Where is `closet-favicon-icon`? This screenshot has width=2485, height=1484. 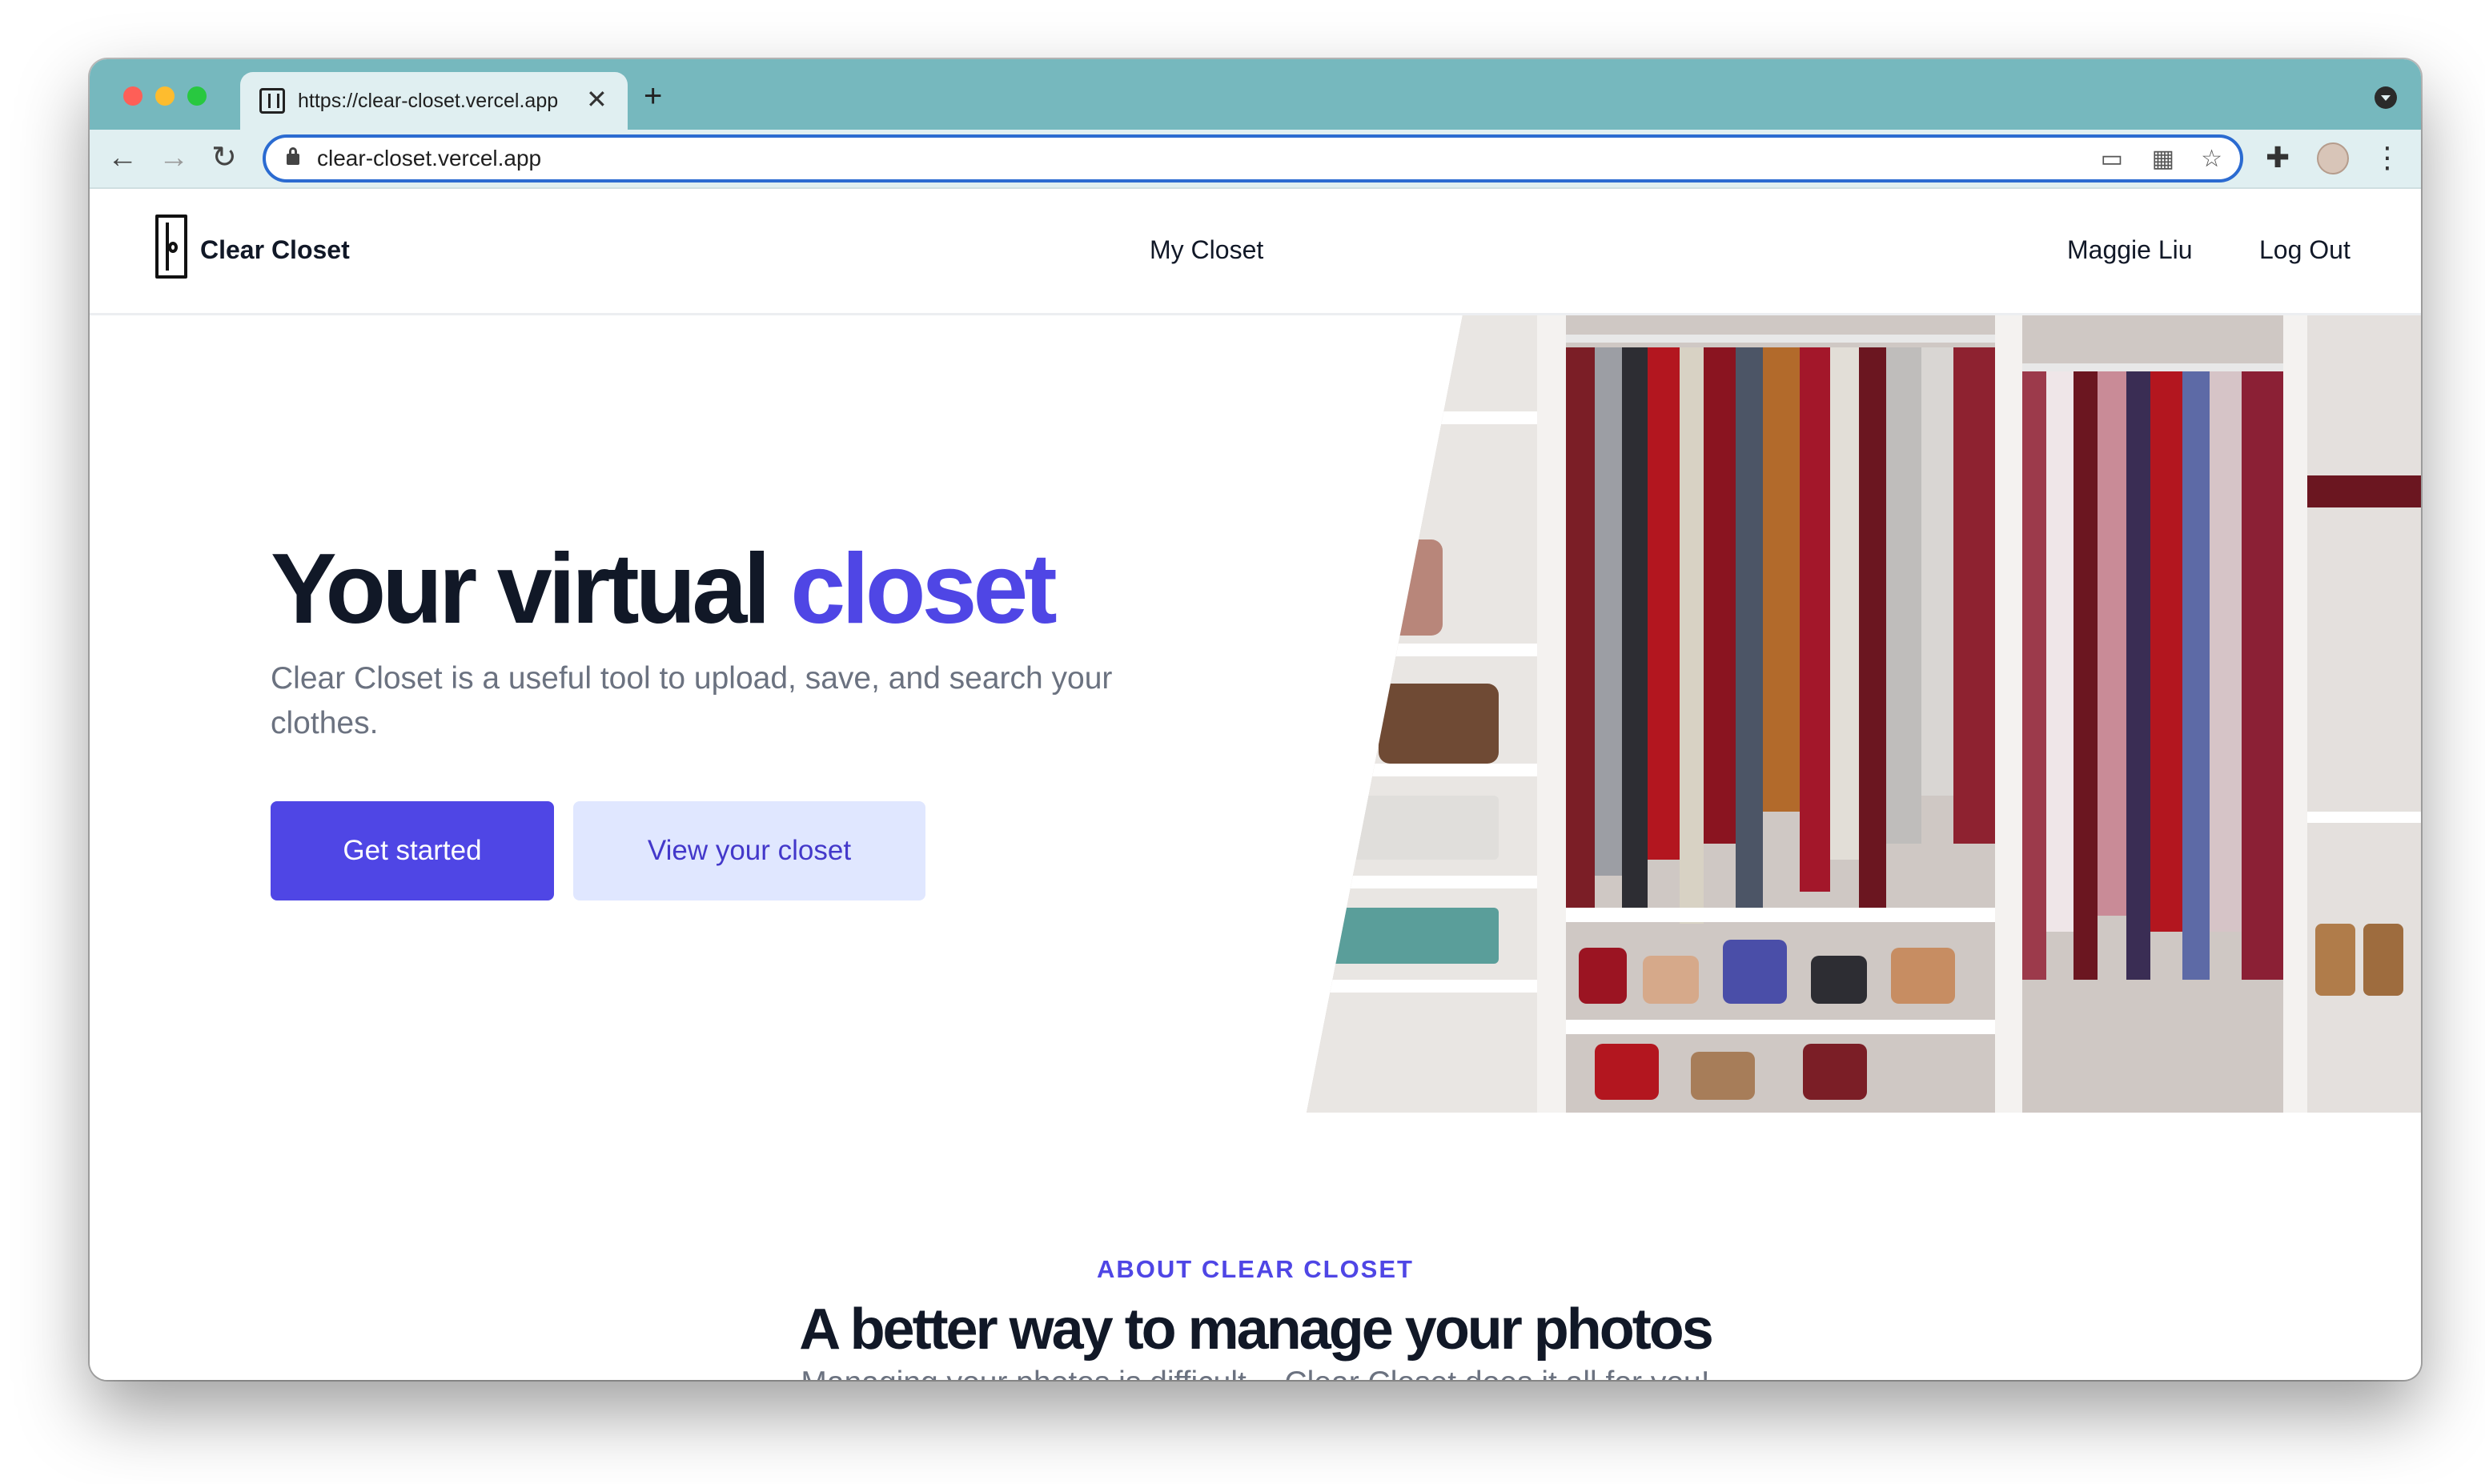
closet-favicon-icon is located at coordinates (272, 101).